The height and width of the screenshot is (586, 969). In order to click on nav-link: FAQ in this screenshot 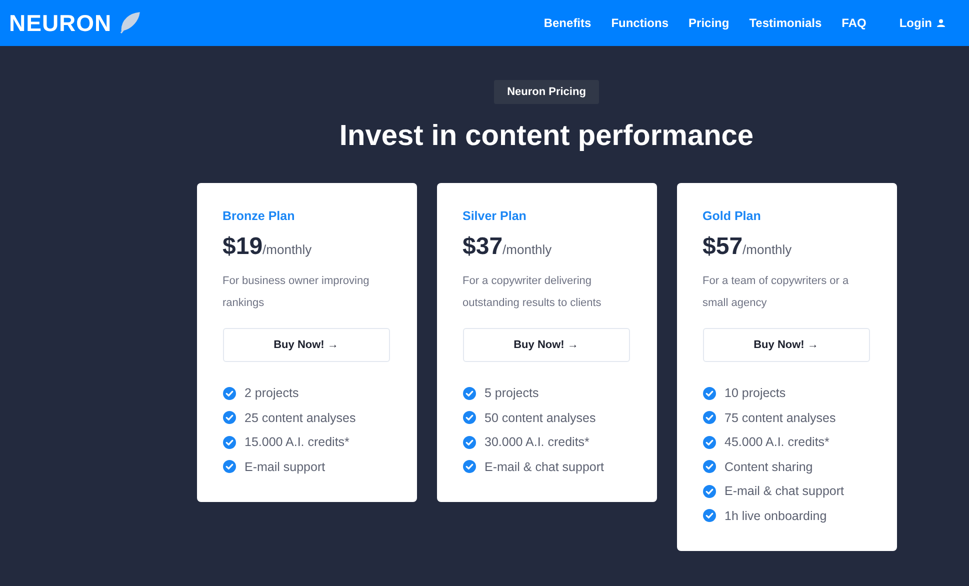, I will do `click(854, 23)`.